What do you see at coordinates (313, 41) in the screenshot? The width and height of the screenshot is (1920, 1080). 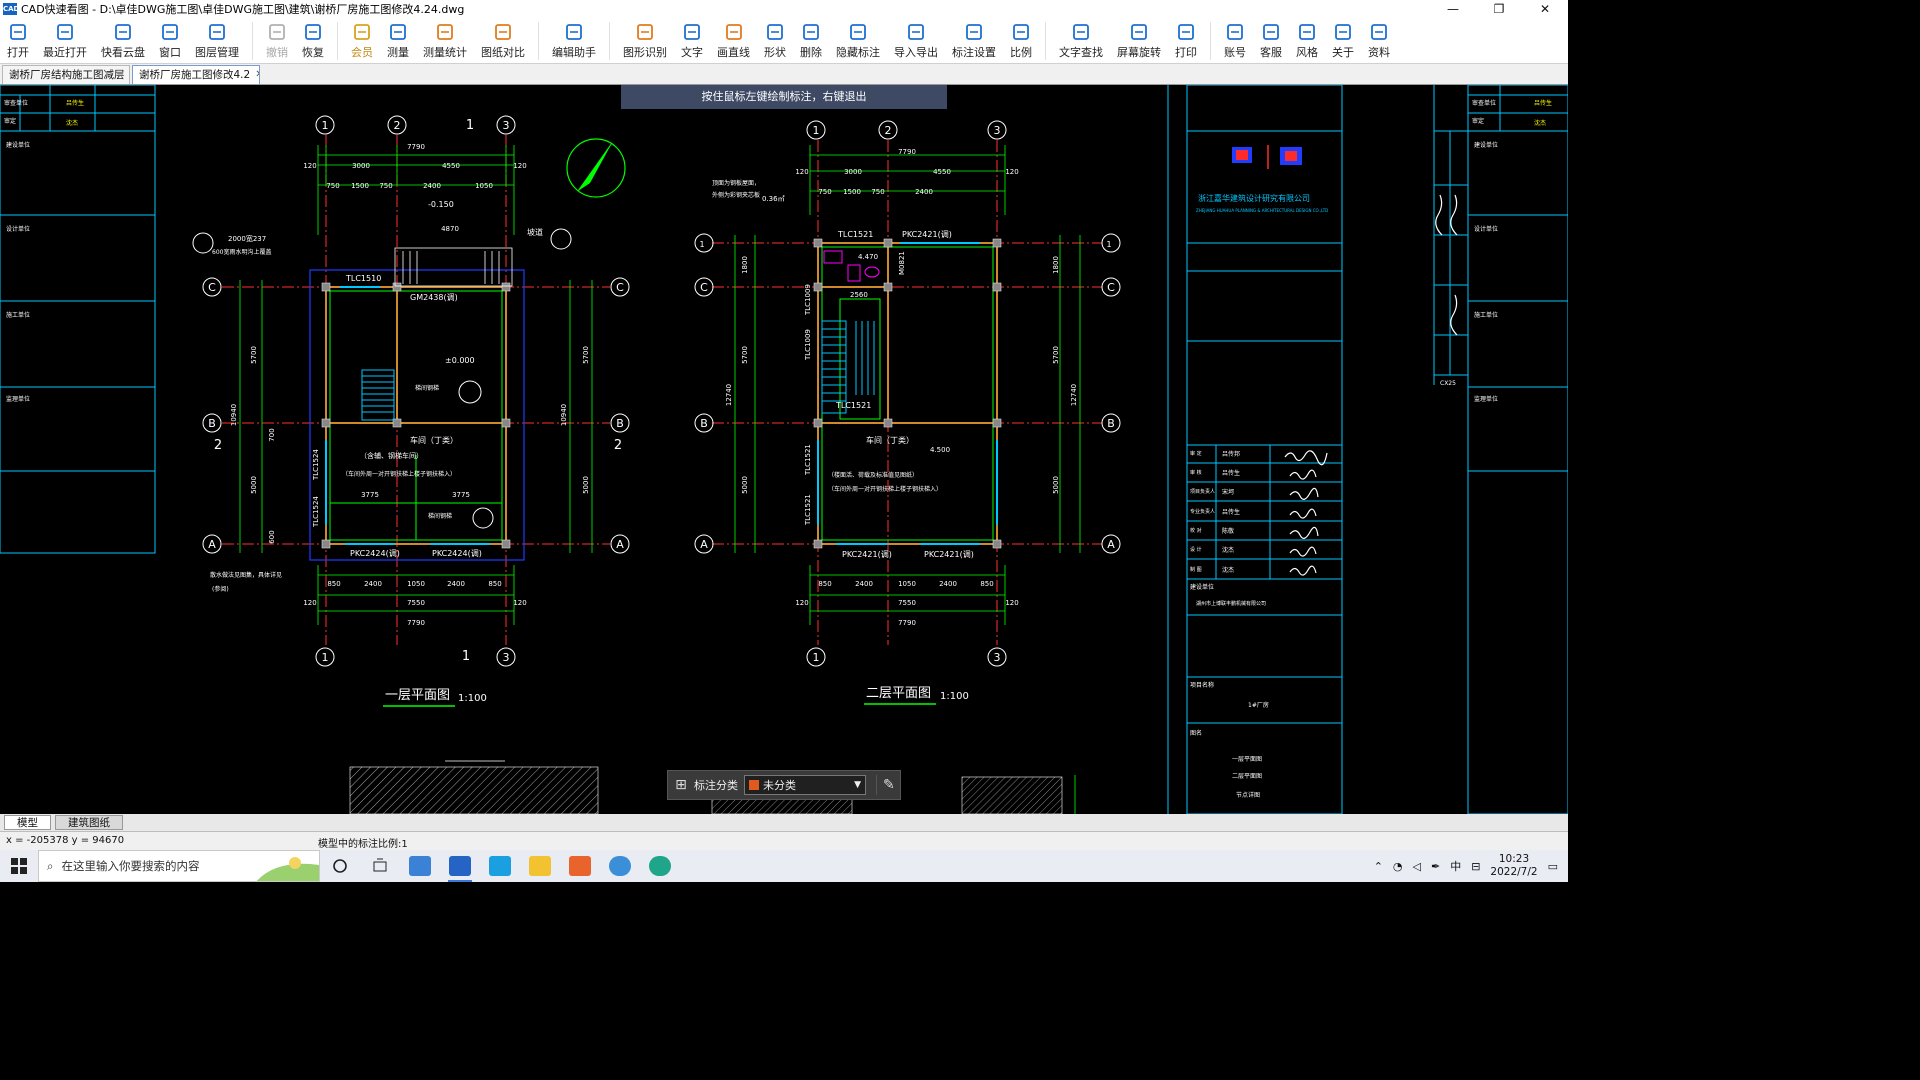 I see `toolbar-button-6: 恢复` at bounding box center [313, 41].